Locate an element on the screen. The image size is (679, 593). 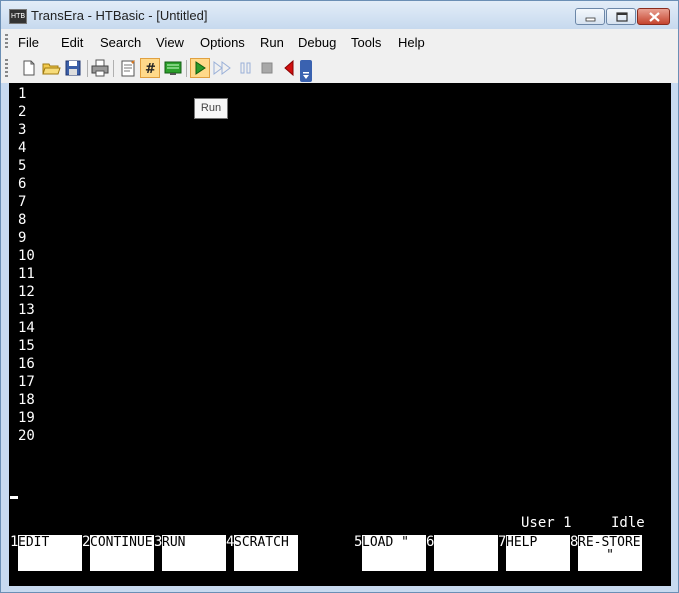
line-number: 11 is located at coordinates (26, 274).